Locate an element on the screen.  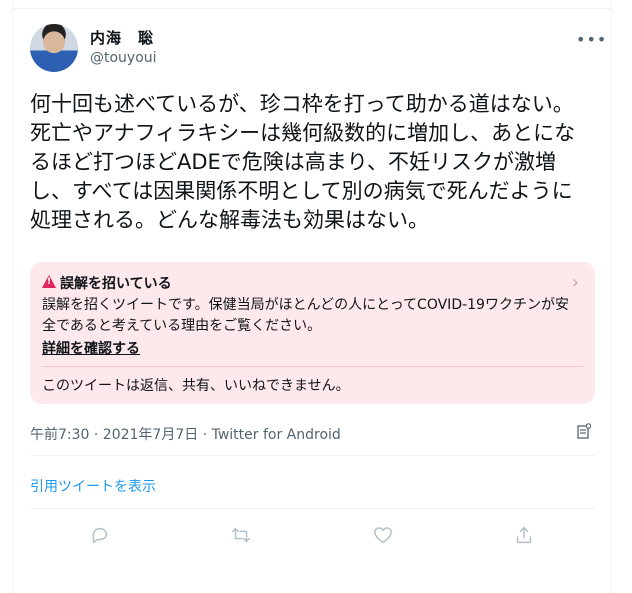
quote-tweets-link: 引用ツイートを表示 is located at coordinates (93, 486).